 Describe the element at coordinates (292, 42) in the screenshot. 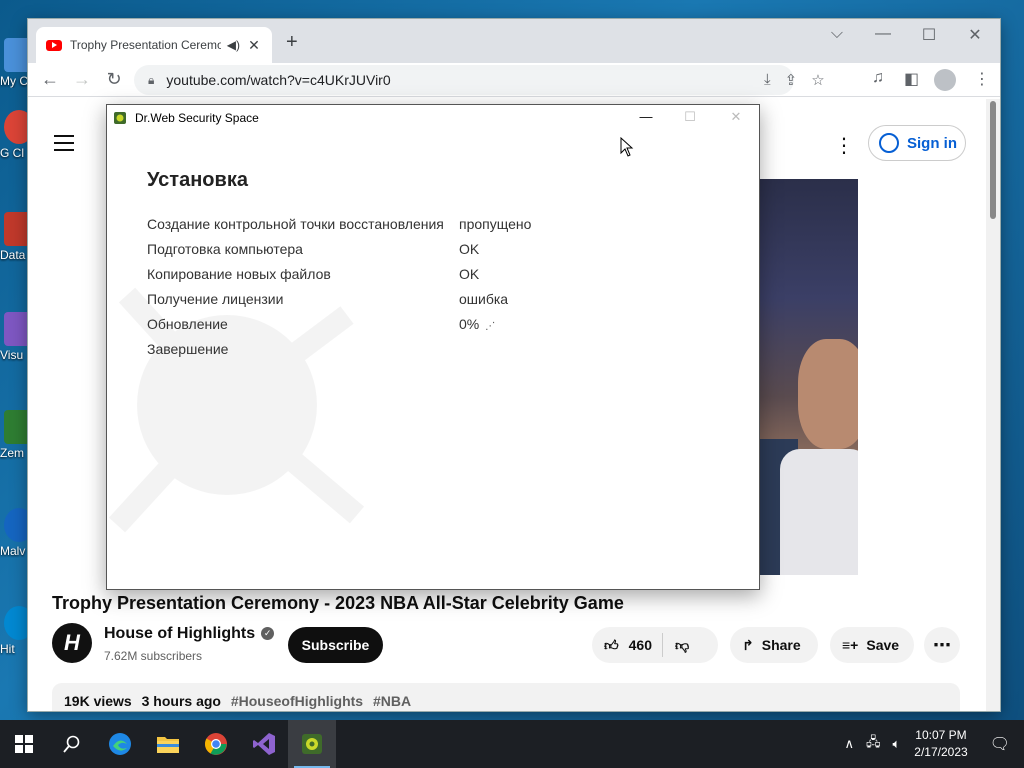

I see `new-tab-button: +` at that location.